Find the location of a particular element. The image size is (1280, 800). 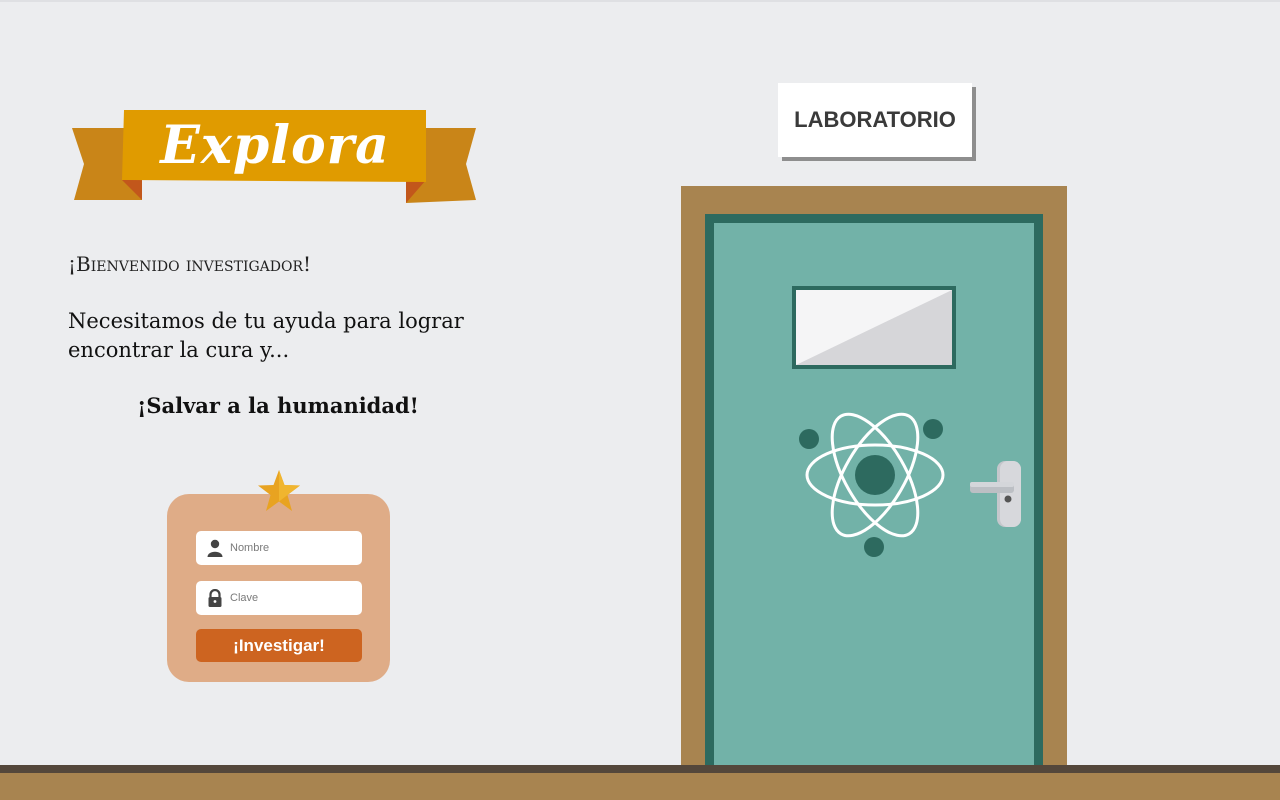

star-icon is located at coordinates (279, 490).